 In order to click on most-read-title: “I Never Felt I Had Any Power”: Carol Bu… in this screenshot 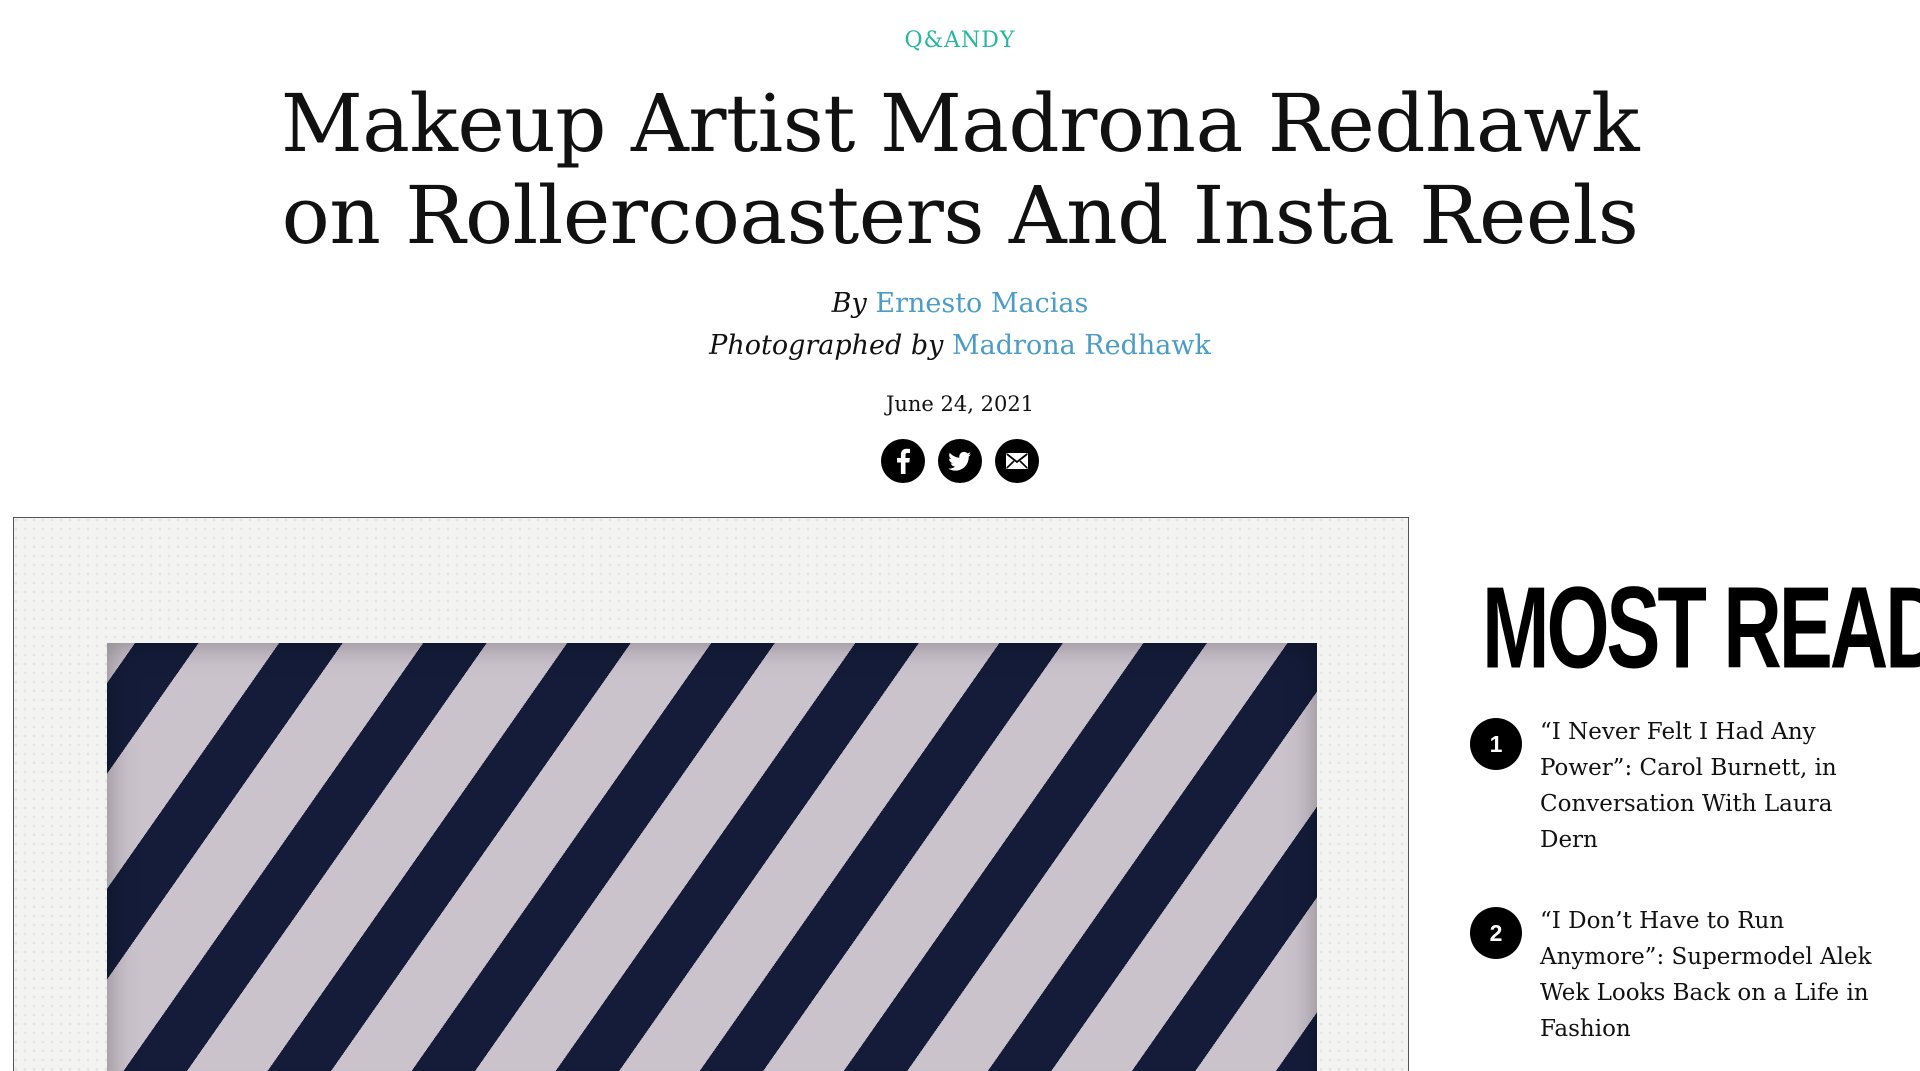, I will do `click(1715, 786)`.